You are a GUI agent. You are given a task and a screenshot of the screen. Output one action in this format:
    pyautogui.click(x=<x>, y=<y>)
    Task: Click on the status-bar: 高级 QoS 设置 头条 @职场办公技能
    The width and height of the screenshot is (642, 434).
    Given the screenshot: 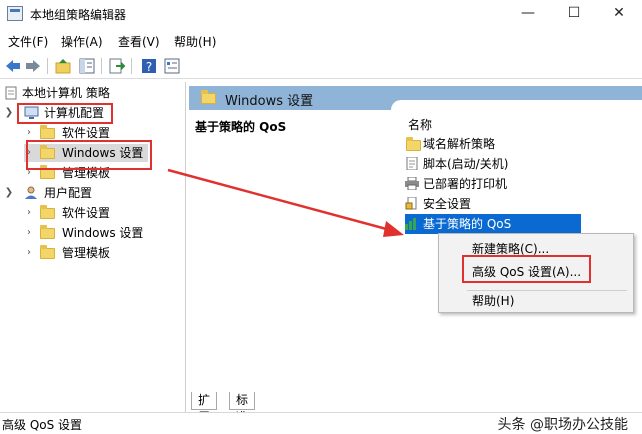 What is the action you would take?
    pyautogui.click(x=321, y=422)
    